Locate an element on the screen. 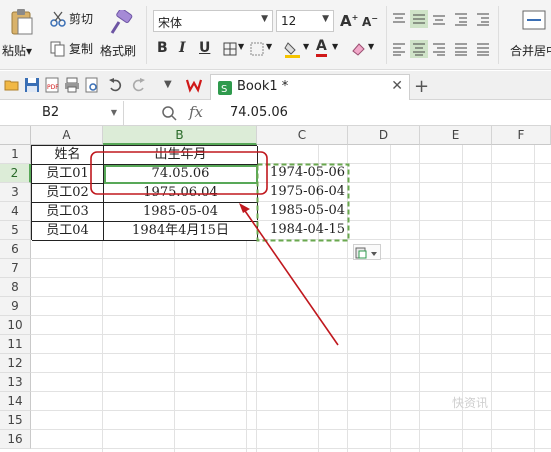  paste-options-icon is located at coordinates (366, 253).